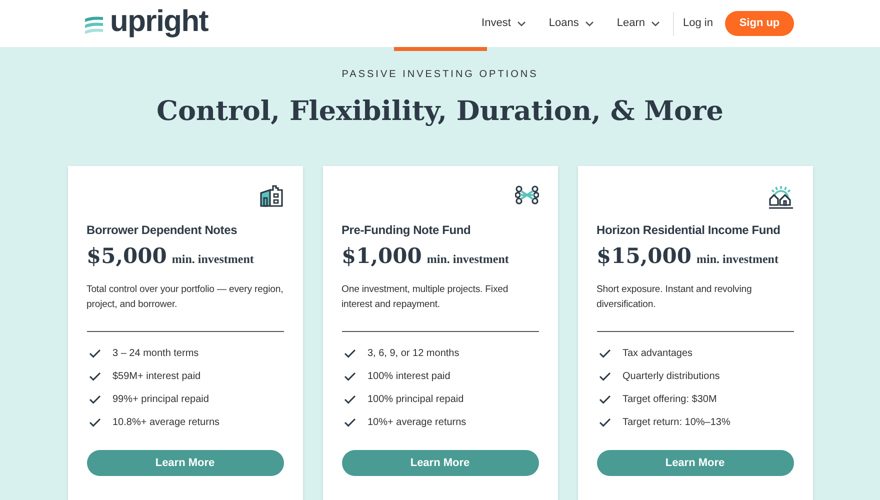 This screenshot has width=880, height=500. I want to click on price: $15,000, so click(644, 256).